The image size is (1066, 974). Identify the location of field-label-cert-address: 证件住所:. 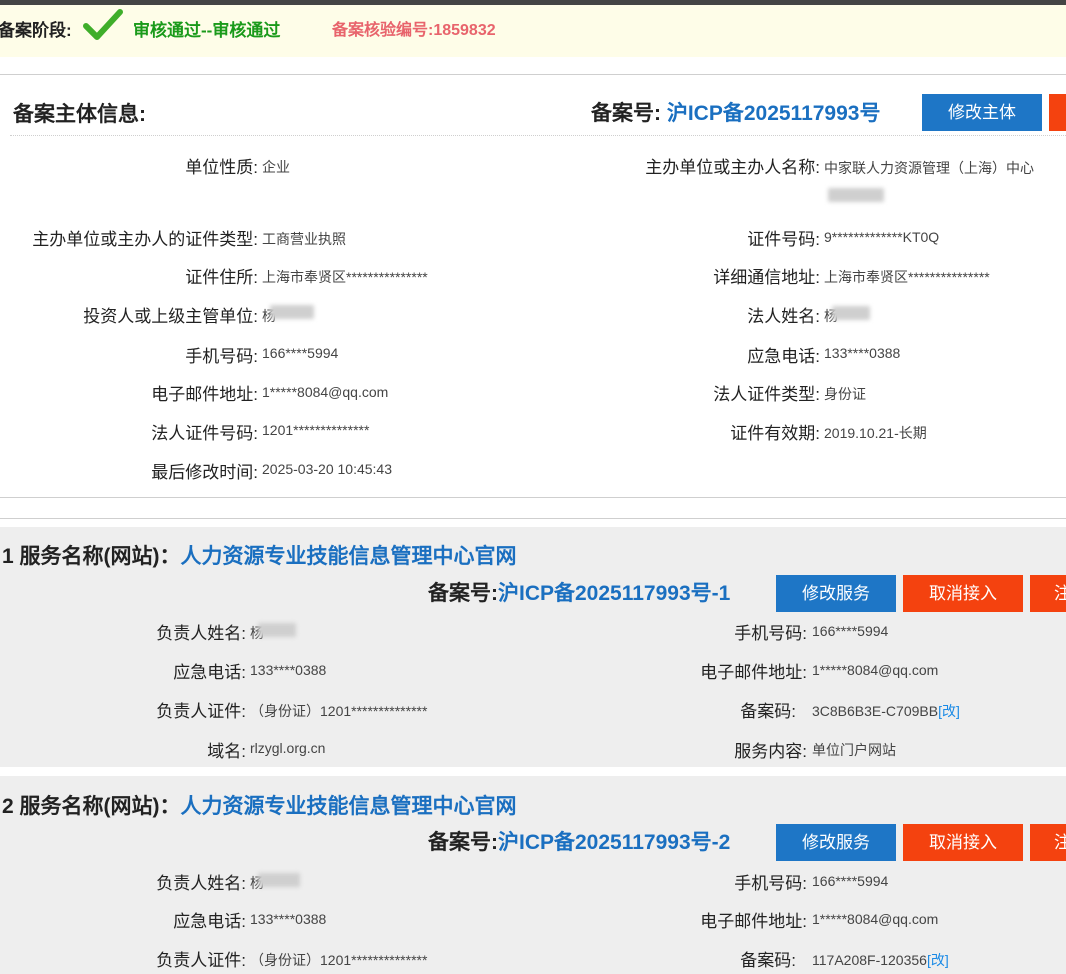
(221, 277).